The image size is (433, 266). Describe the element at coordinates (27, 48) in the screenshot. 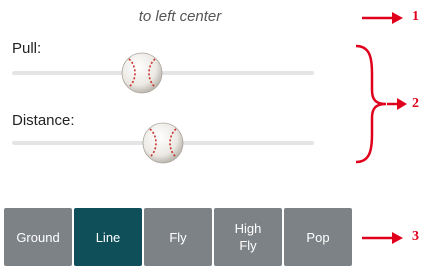

I see `pull-label: Pull:` at that location.